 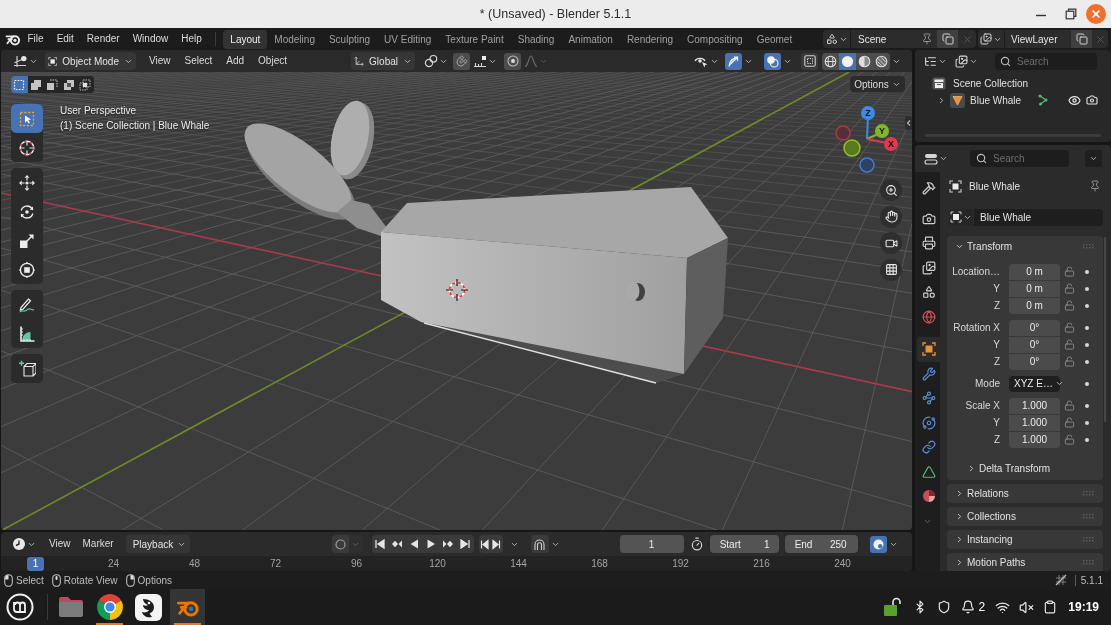 What do you see at coordinates (150, 39) in the screenshot?
I see `menu-item: Window` at bounding box center [150, 39].